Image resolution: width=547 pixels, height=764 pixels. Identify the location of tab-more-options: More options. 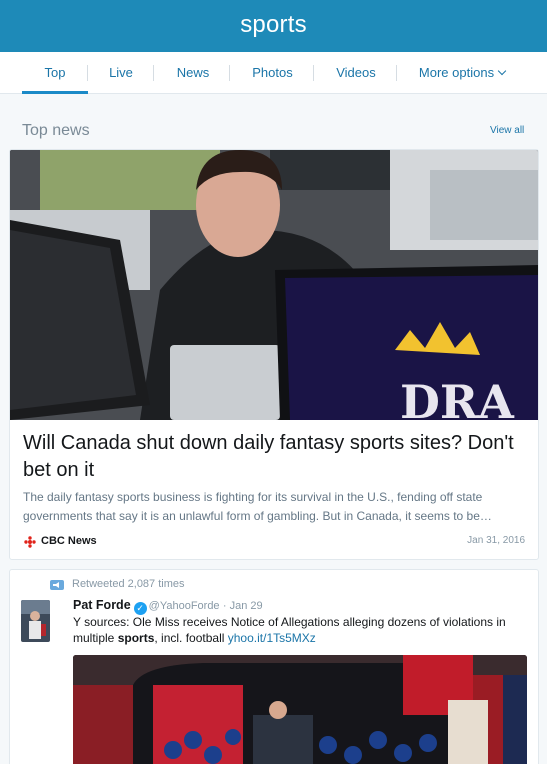
(462, 73).